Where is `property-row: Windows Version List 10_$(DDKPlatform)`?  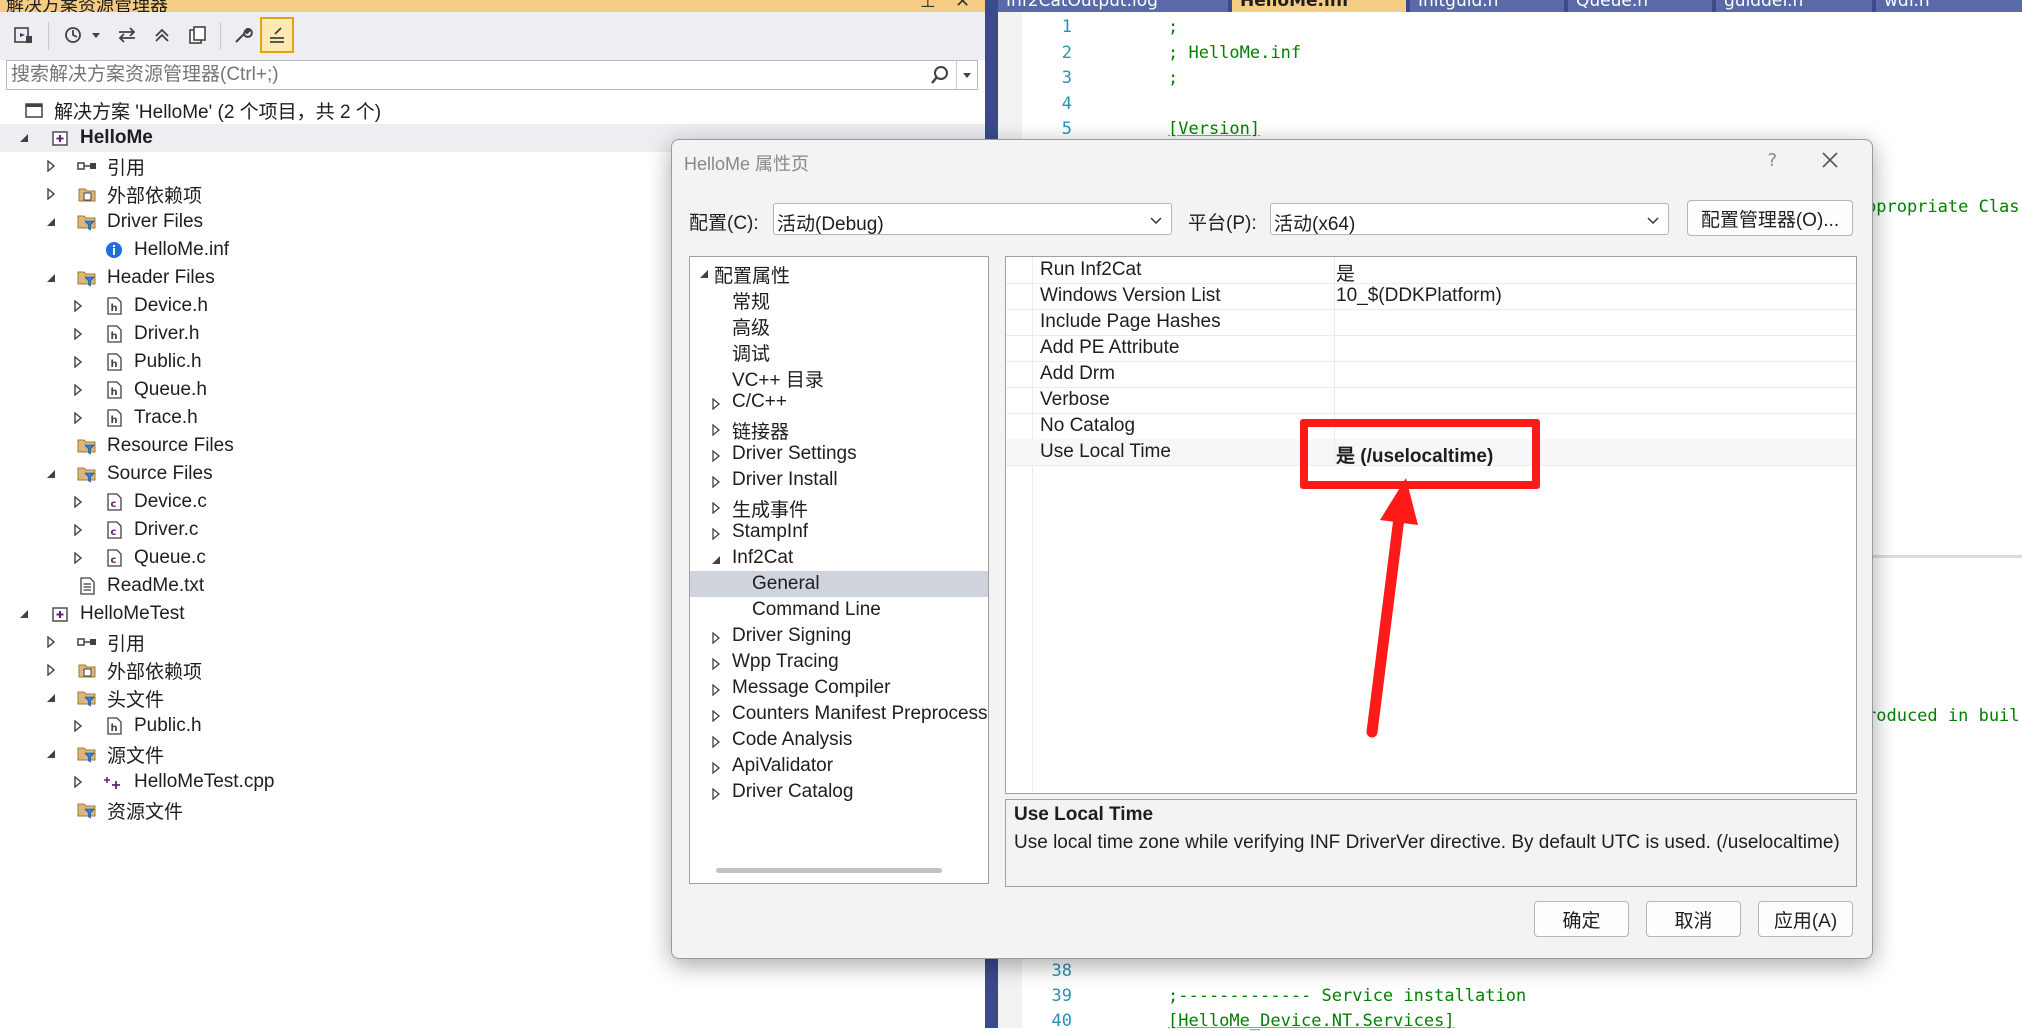 property-row: Windows Version List 10_$(DDKPlatform) is located at coordinates (1431, 296).